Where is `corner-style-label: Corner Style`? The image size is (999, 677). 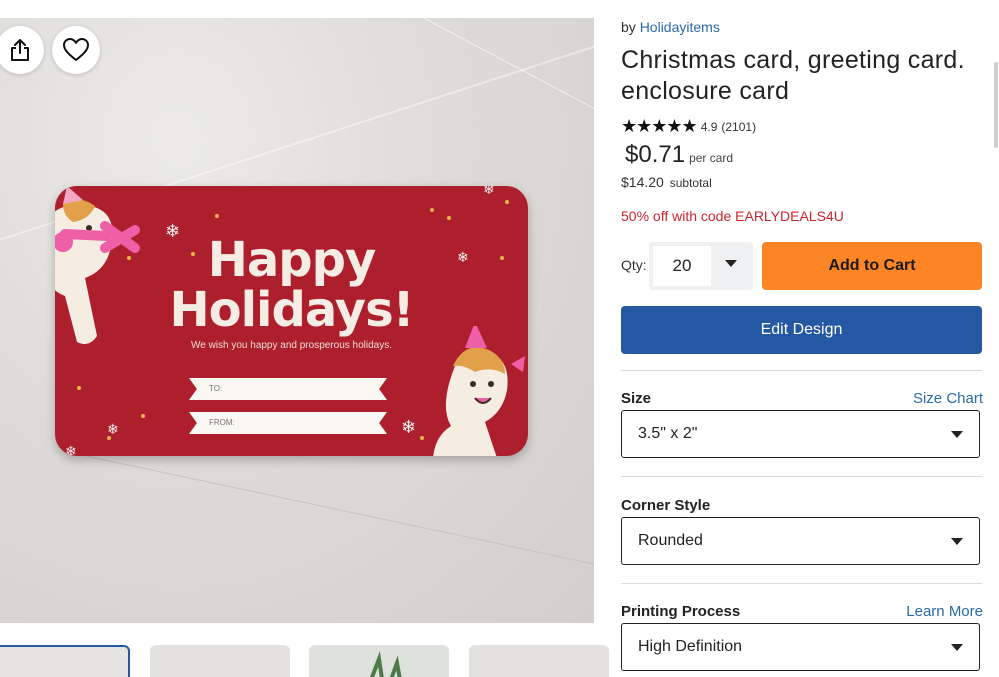
corner-style-label: Corner Style is located at coordinates (666, 505).